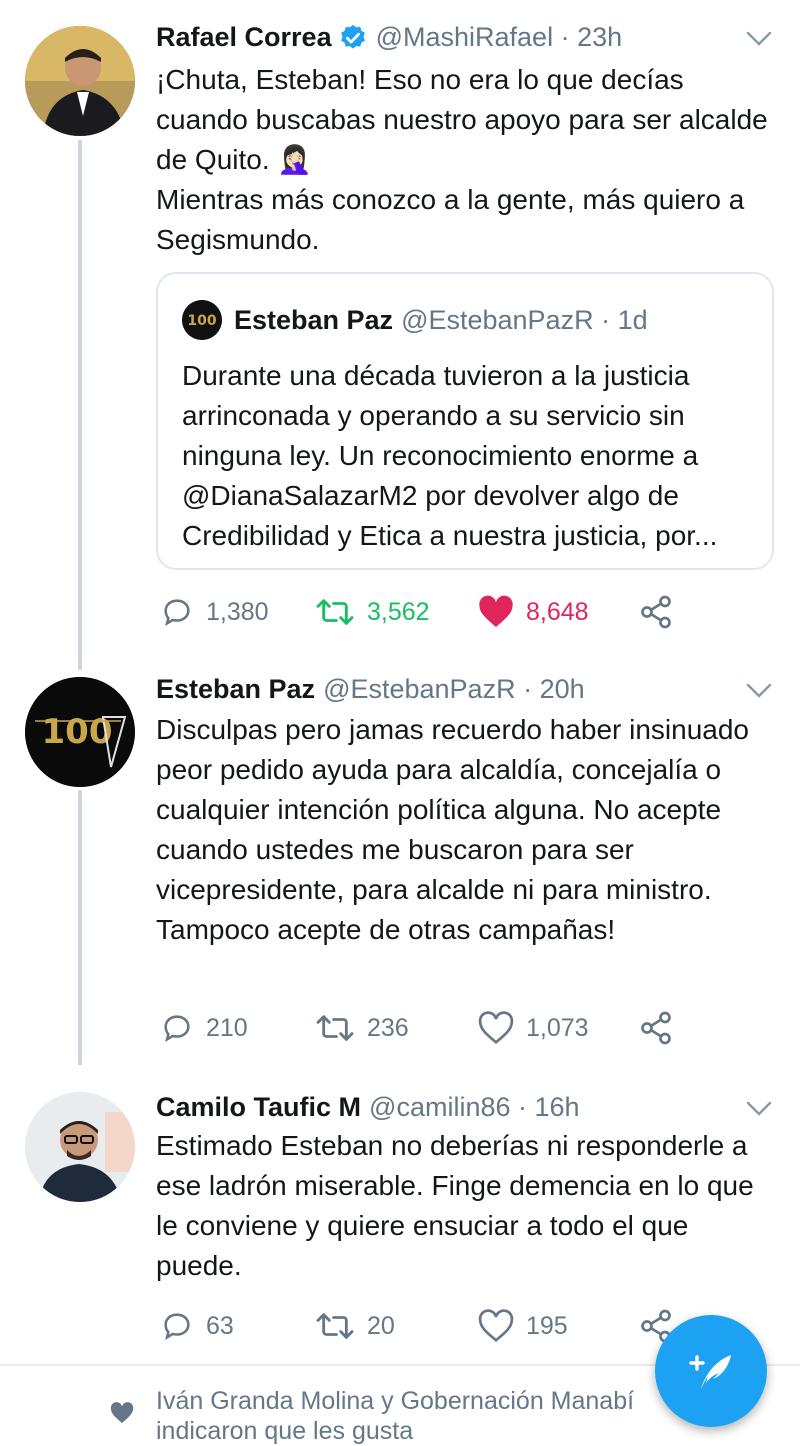 This screenshot has height=1446, width=800. What do you see at coordinates (524, 319) in the screenshot?
I see `quoted-author-handle: @EstebanPazR · 1d` at bounding box center [524, 319].